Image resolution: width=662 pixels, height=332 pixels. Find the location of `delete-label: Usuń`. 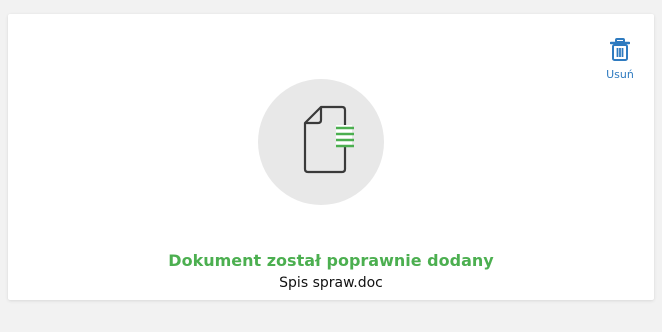

delete-label: Usuń is located at coordinates (620, 74).